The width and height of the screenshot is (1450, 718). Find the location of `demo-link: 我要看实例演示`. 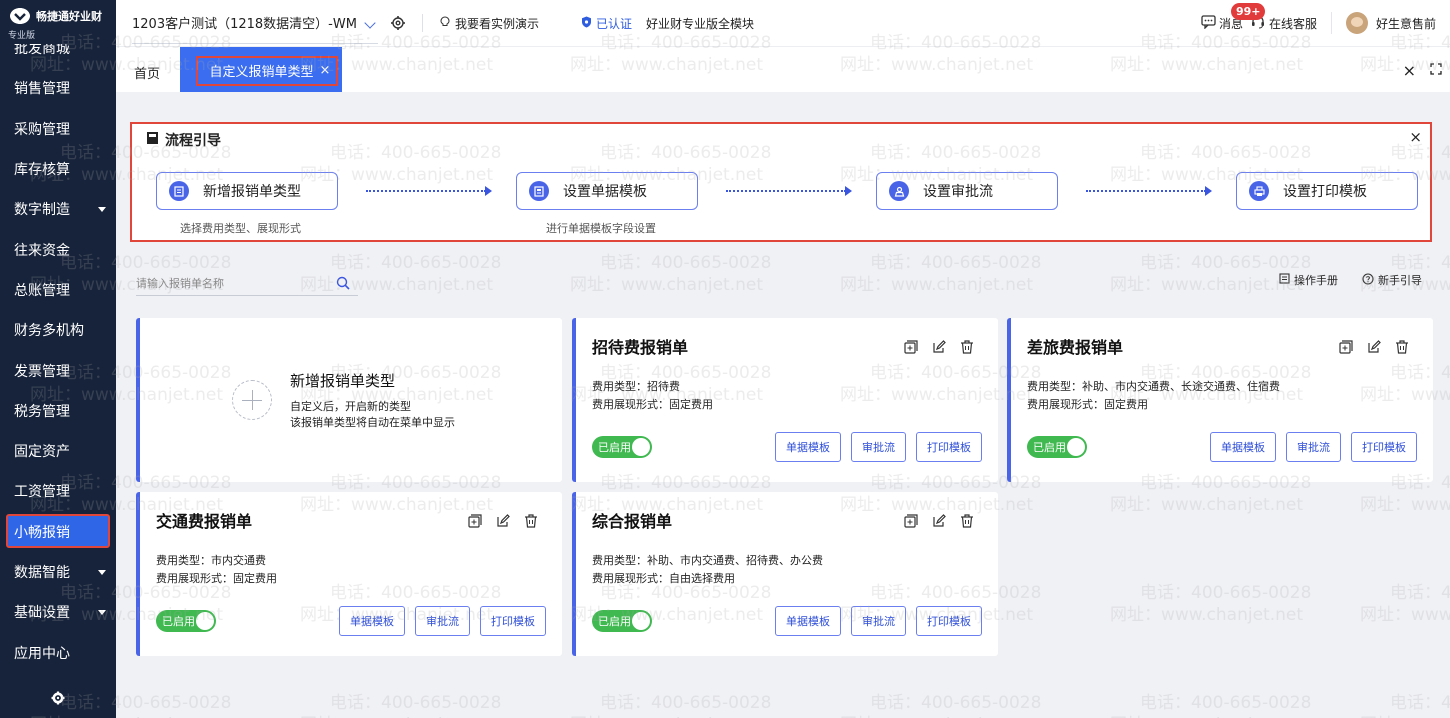

demo-link: 我要看实例演示 is located at coordinates (489, 23).